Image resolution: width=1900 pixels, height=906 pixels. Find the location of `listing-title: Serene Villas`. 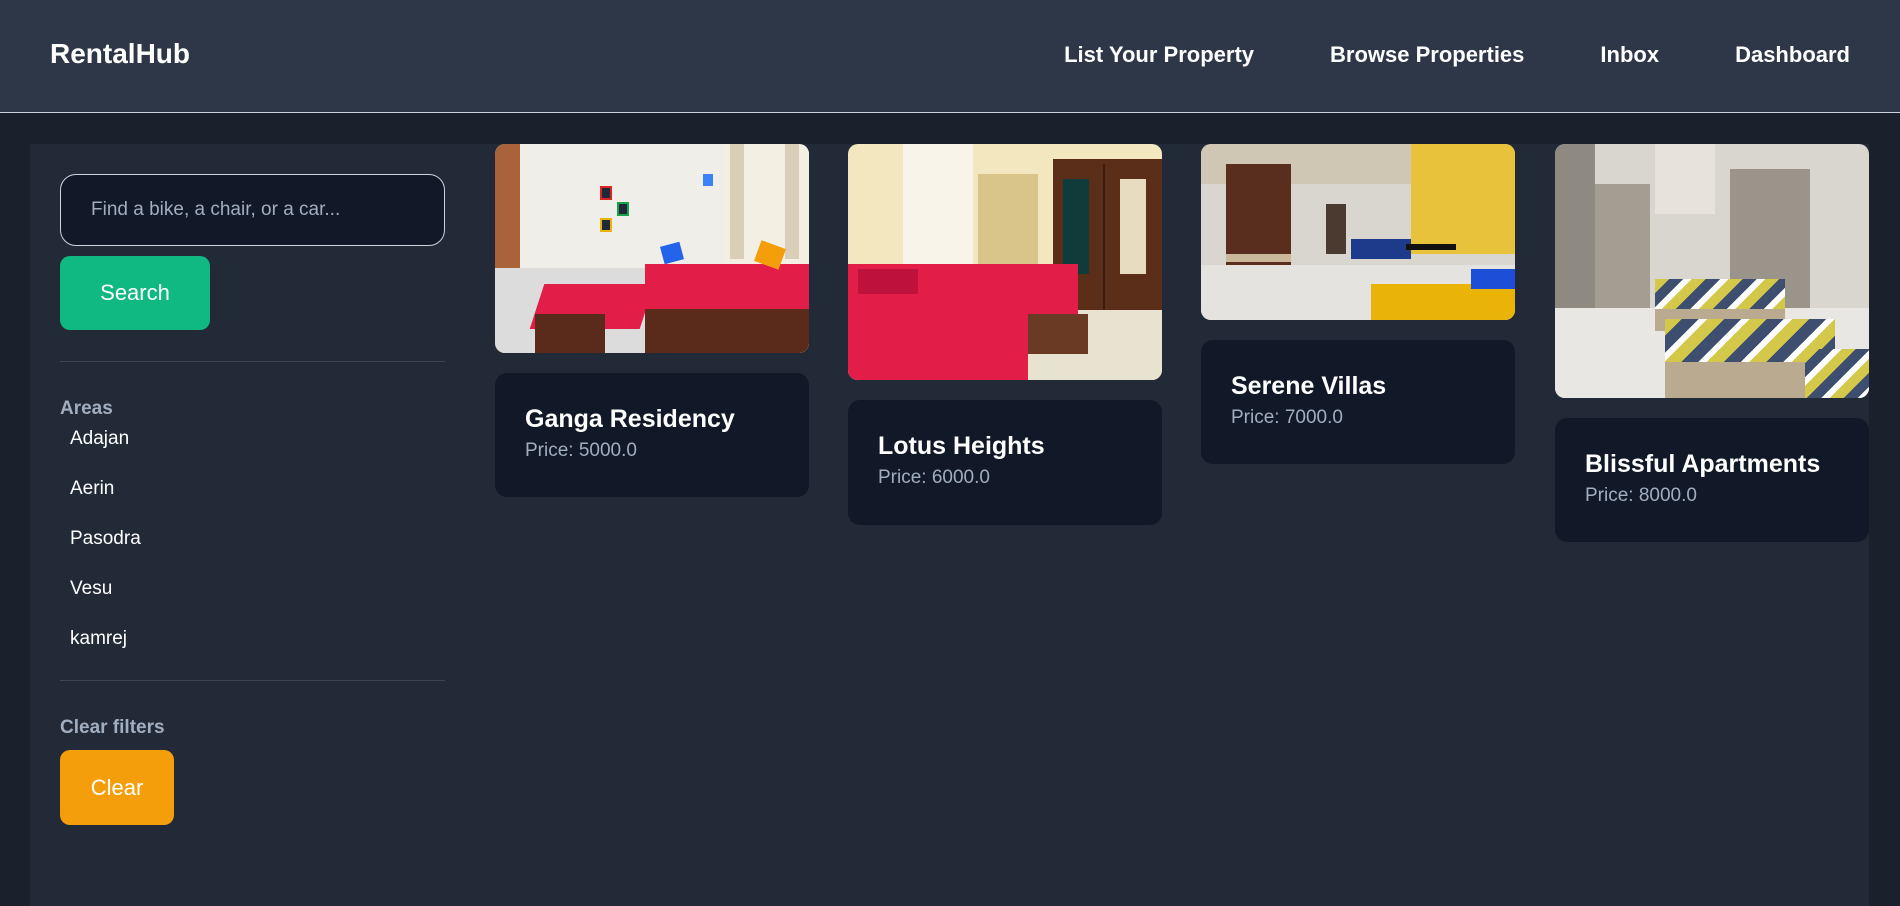

listing-title: Serene Villas is located at coordinates (1358, 386).